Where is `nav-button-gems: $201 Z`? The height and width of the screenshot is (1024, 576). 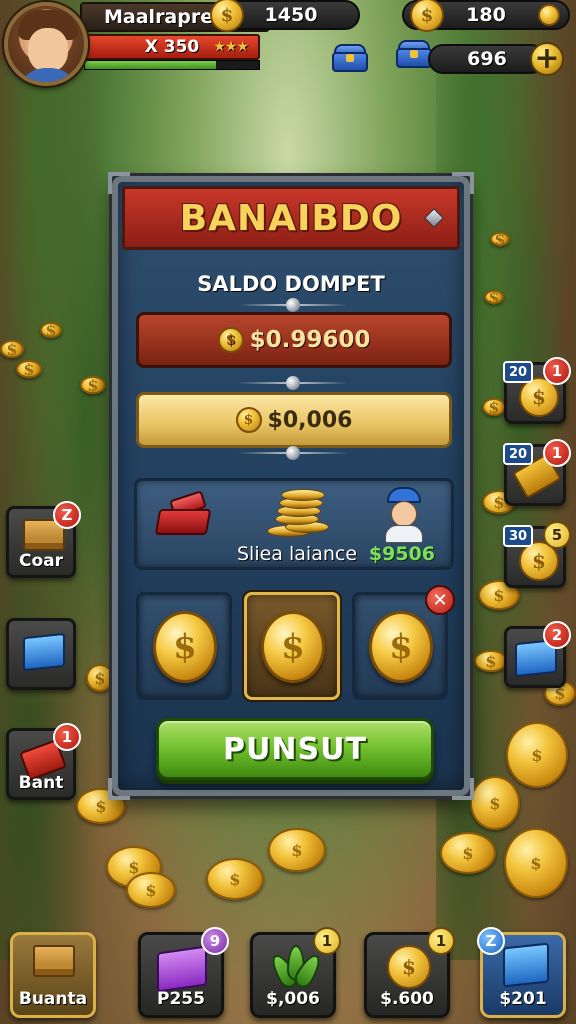 nav-button-gems: $201 Z is located at coordinates (521, 972).